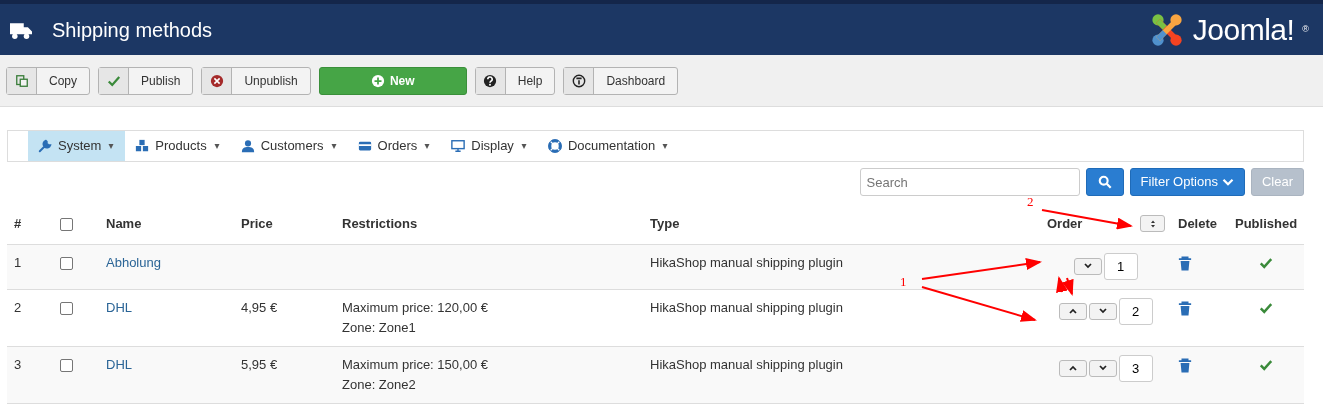 The image size is (1323, 405). Describe the element at coordinates (554, 146) in the screenshot. I see `life-ring-icon` at that location.